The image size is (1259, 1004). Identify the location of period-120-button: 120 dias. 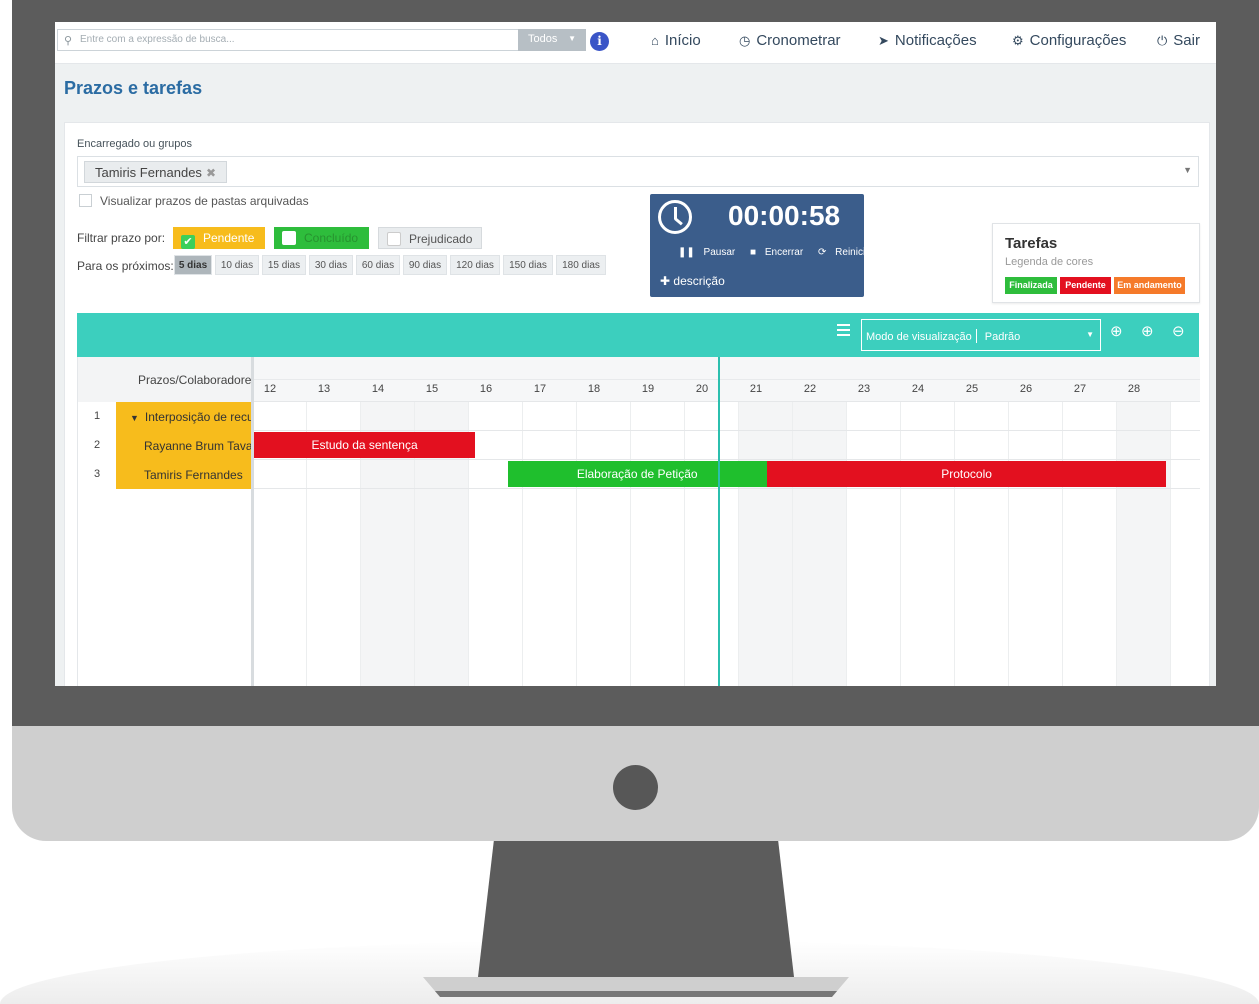
(475, 265).